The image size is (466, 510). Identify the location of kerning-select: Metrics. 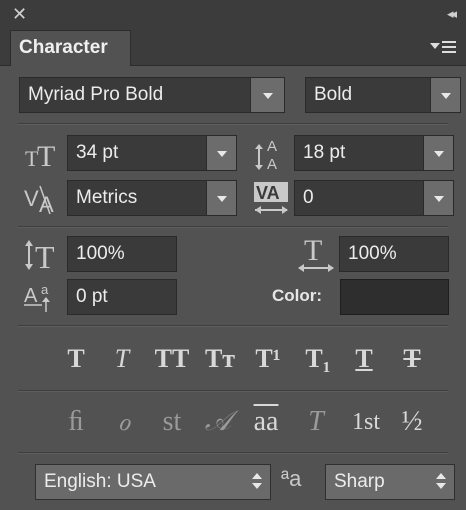
(152, 198).